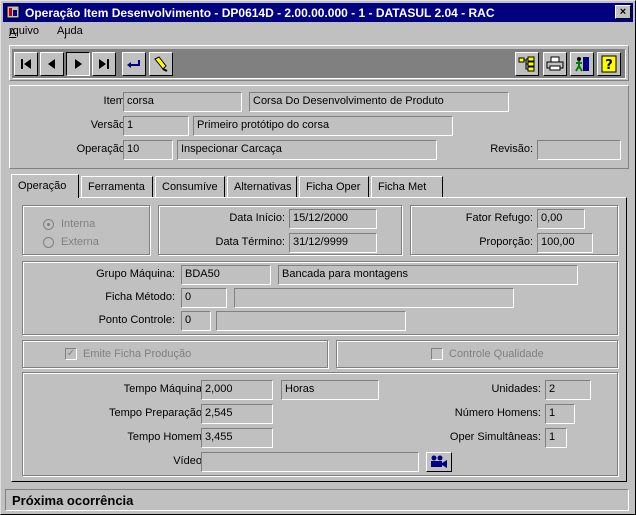 The height and width of the screenshot is (515, 636). I want to click on close-button: ×, so click(623, 12).